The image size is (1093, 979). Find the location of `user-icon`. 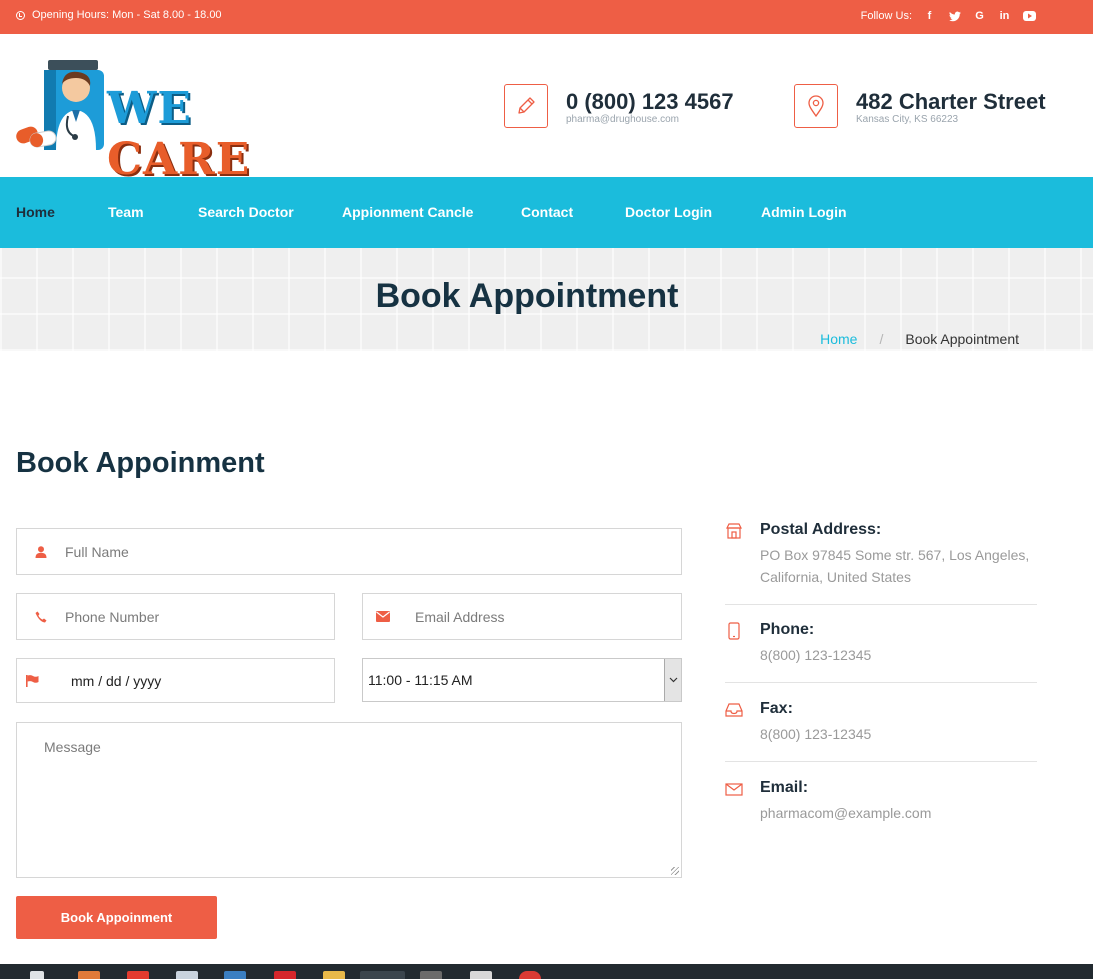

user-icon is located at coordinates (41, 551).